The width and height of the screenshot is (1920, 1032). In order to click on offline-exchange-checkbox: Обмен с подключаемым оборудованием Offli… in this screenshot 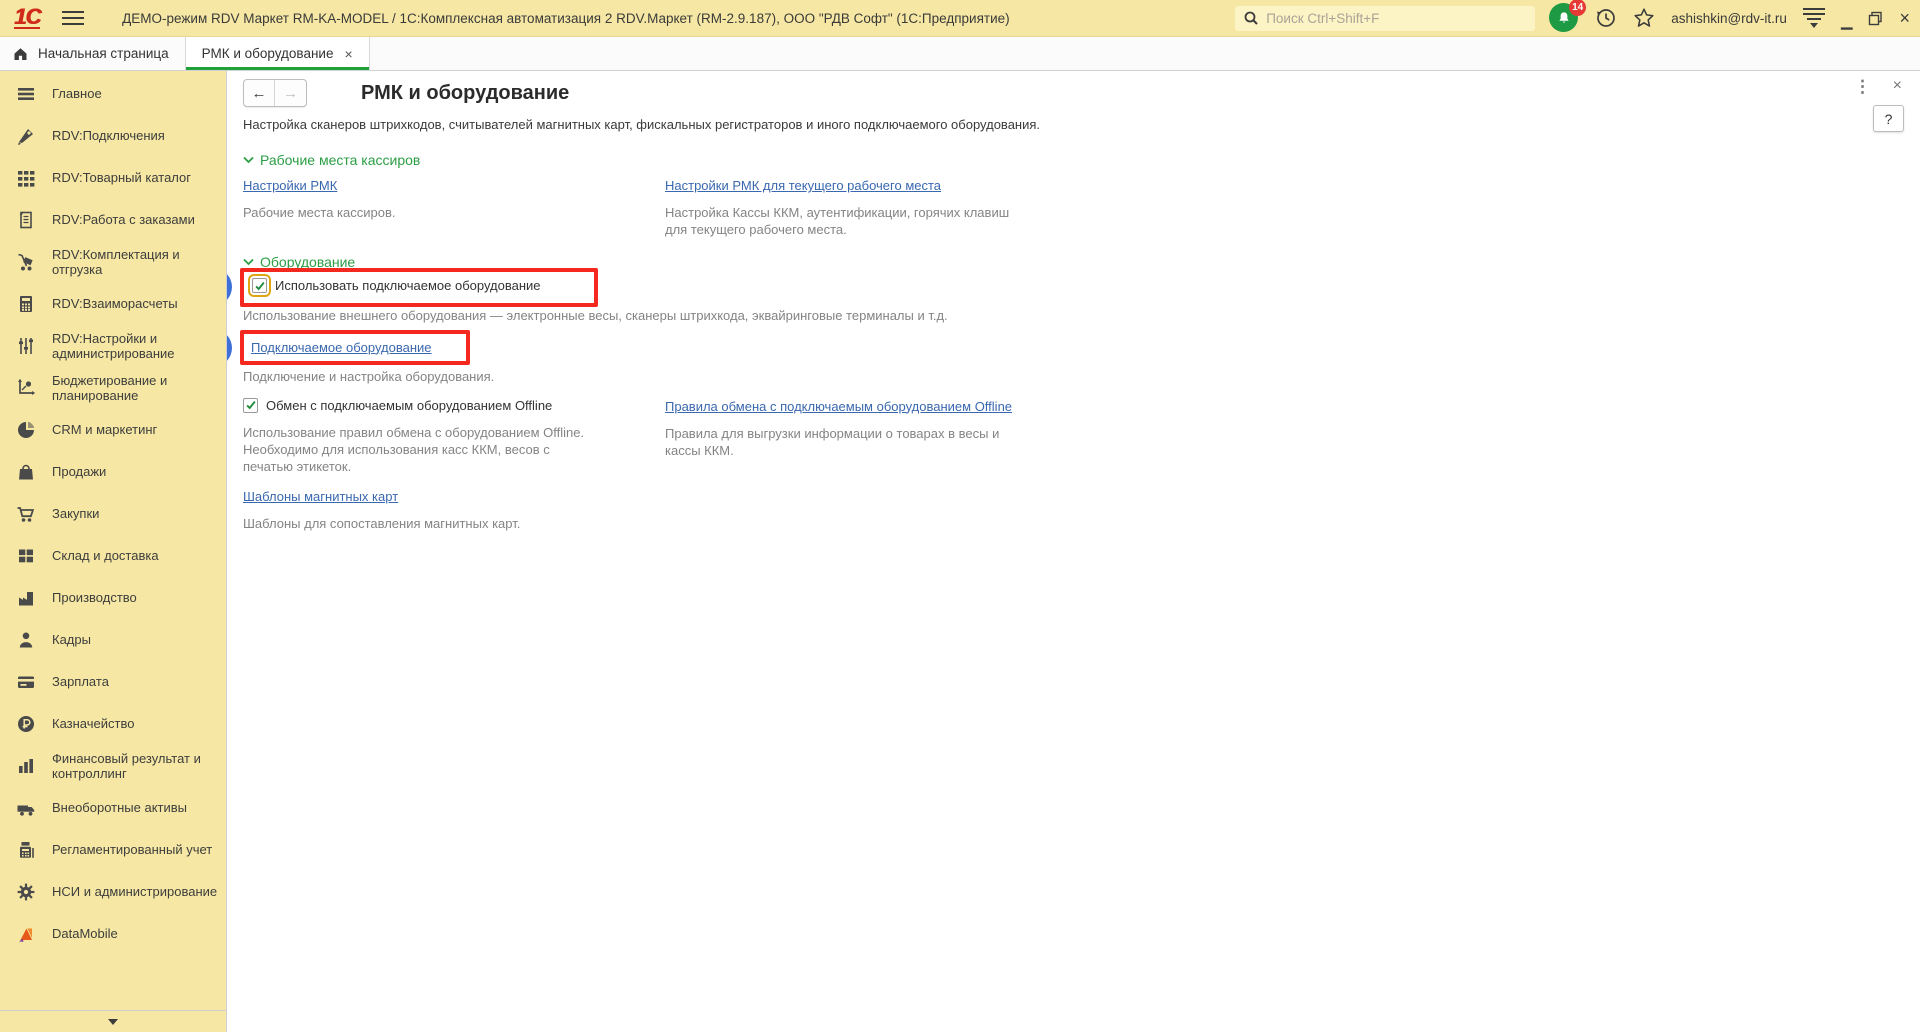, I will do `click(398, 405)`.